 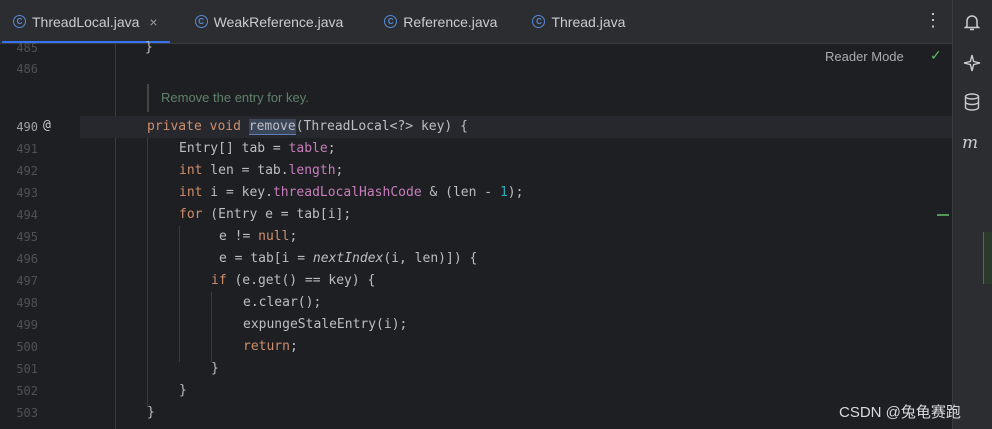 I want to click on line-number: 501, so click(x=27, y=369).